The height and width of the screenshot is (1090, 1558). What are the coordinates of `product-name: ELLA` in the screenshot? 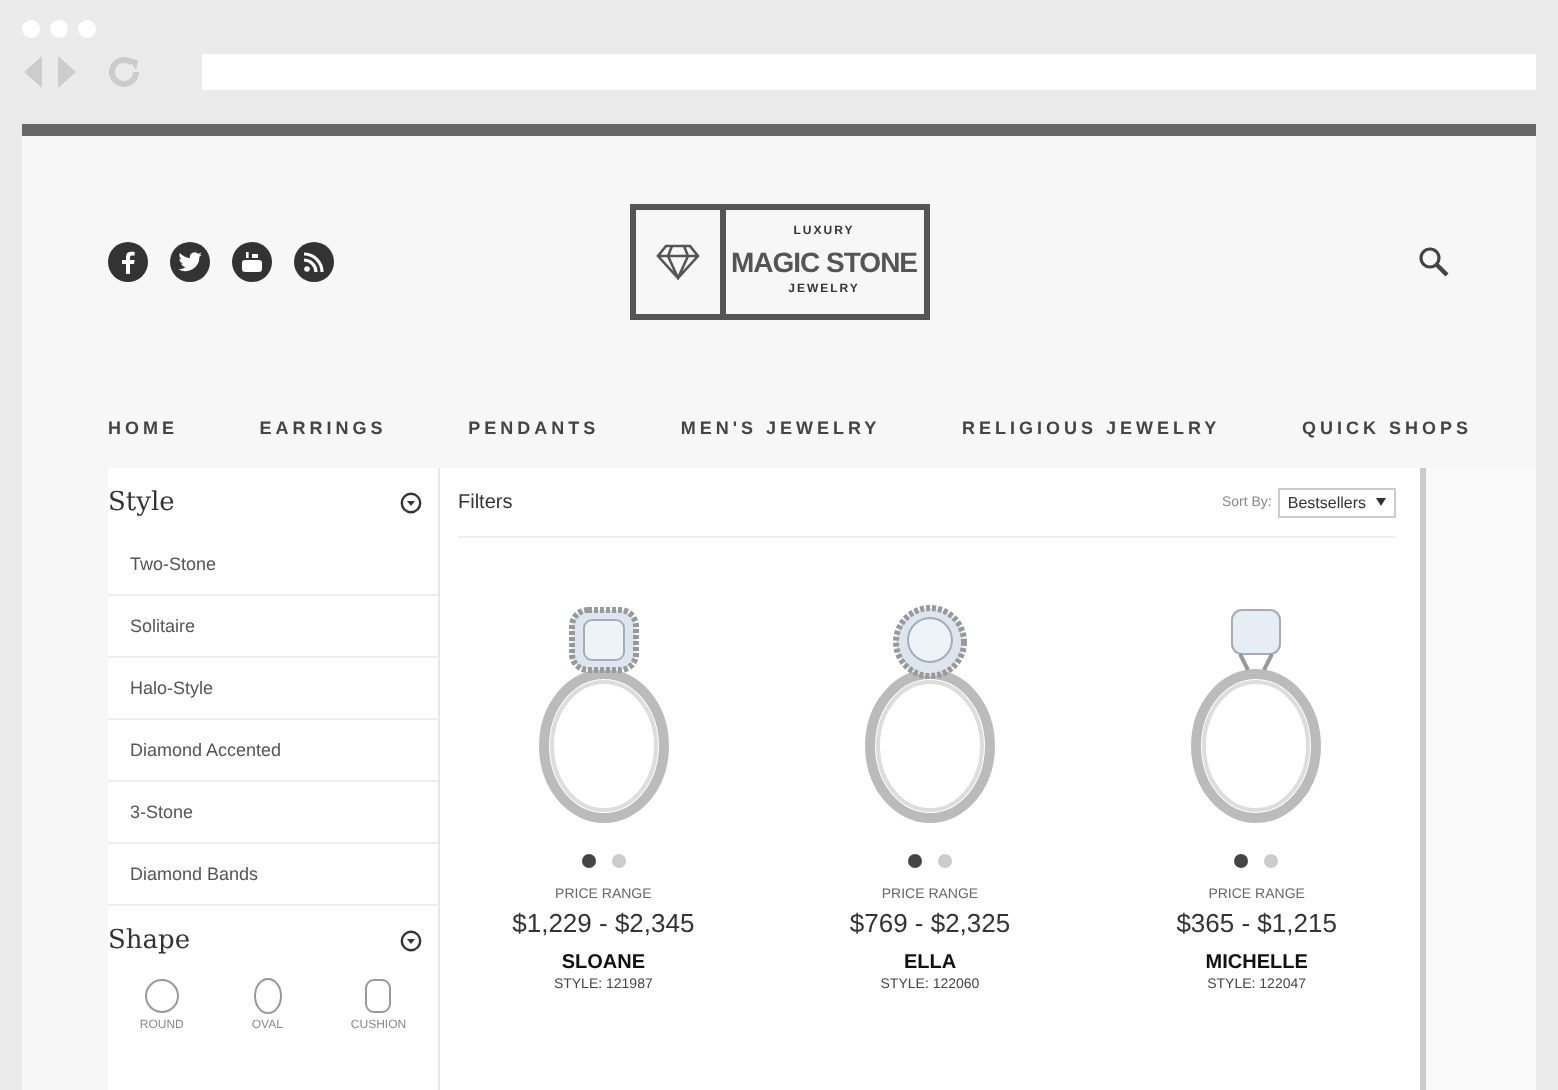 It's located at (930, 963).